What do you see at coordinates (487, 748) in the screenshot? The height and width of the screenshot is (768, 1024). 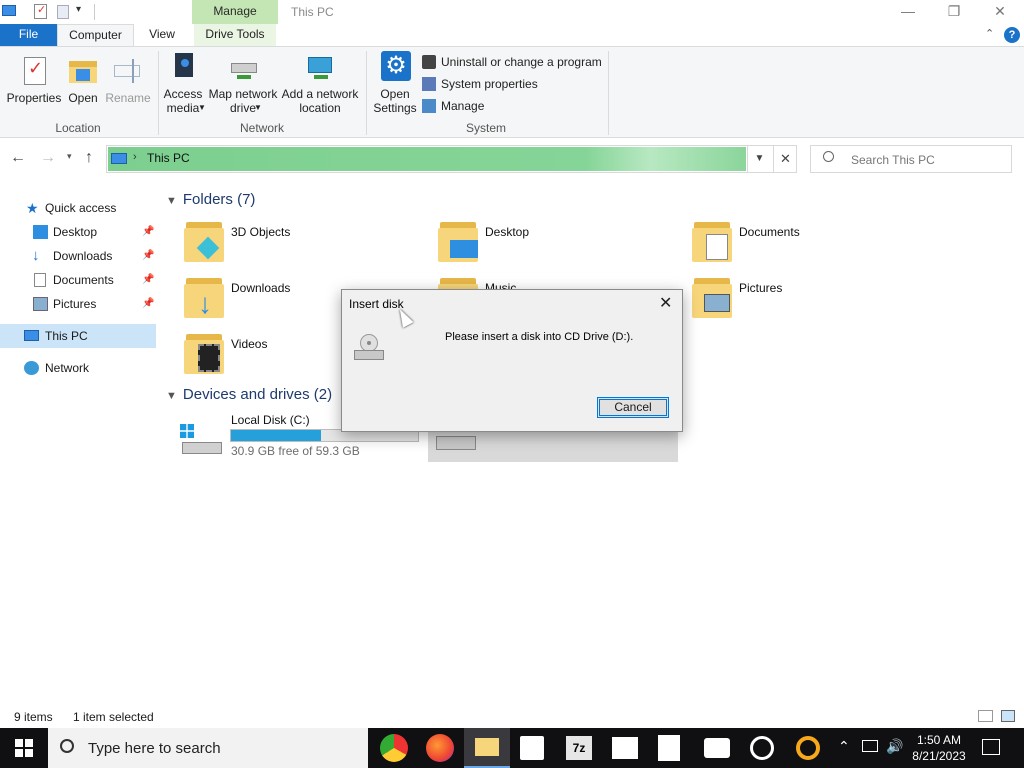 I see `file-explorer-taskbar-button` at bounding box center [487, 748].